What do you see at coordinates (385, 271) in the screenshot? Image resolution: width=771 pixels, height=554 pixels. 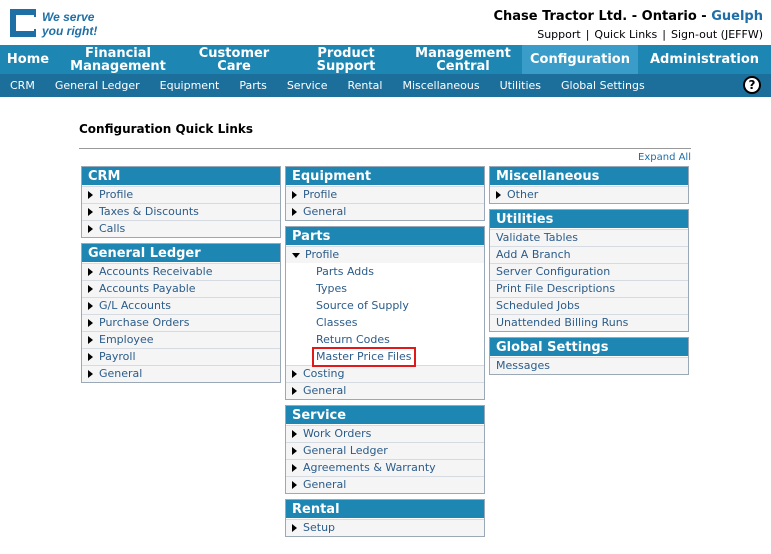 I see `sub-item-parts-adds: Parts Adds` at bounding box center [385, 271].